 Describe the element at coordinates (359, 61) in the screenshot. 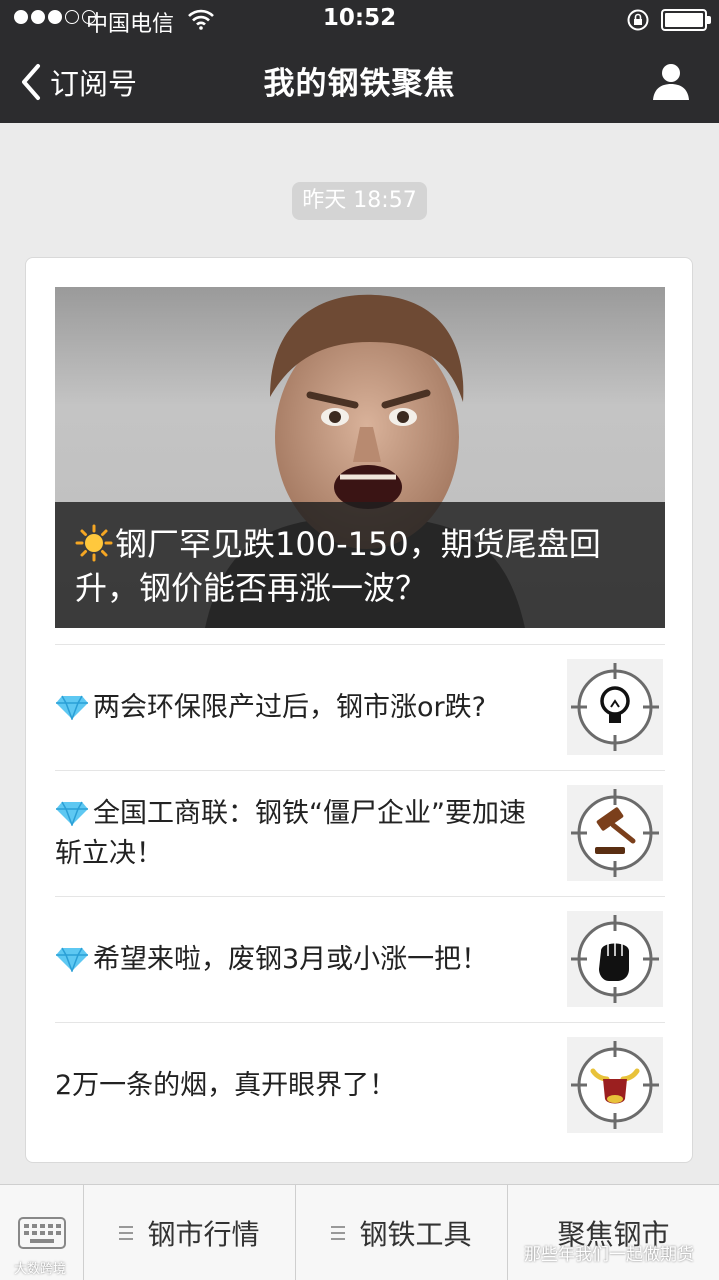

I see `top-bar: 中国电信 10:52 订阅号 我的钢铁聚焦` at that location.